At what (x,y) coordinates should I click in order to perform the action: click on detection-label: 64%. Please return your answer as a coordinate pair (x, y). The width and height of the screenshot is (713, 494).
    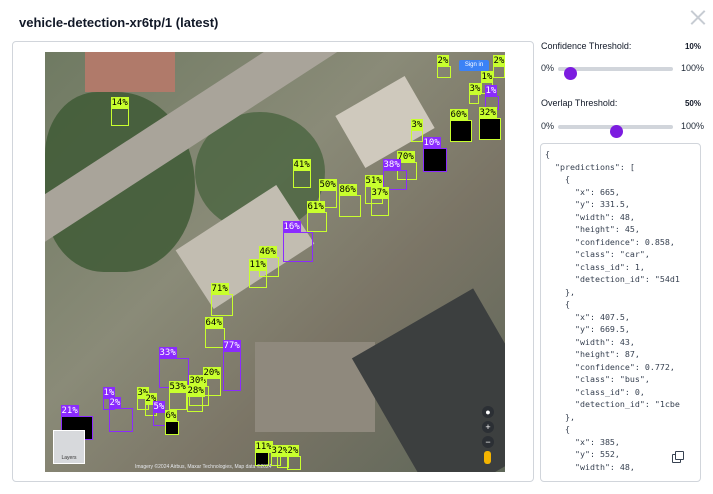
    Looking at the image, I should click on (213, 323).